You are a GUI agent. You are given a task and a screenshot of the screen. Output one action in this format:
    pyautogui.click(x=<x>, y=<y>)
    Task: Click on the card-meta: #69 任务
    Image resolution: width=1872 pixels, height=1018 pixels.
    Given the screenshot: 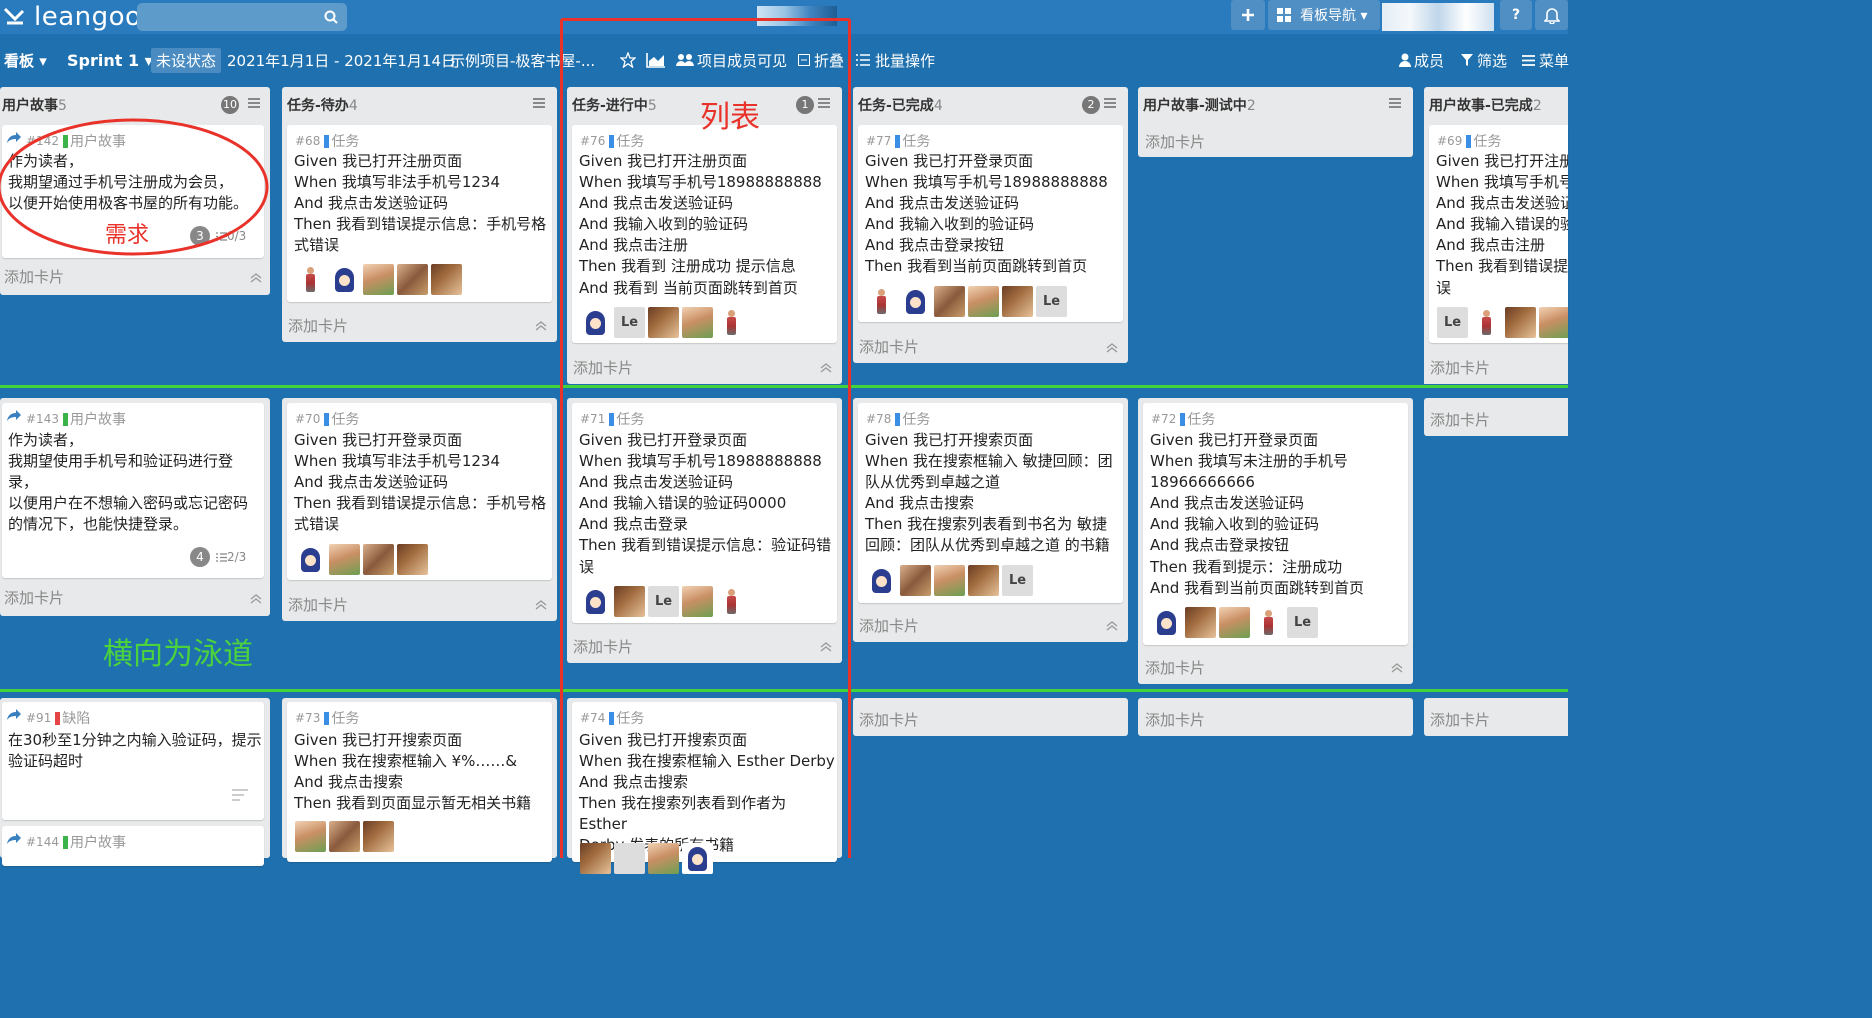 What is the action you would take?
    pyautogui.click(x=1469, y=141)
    